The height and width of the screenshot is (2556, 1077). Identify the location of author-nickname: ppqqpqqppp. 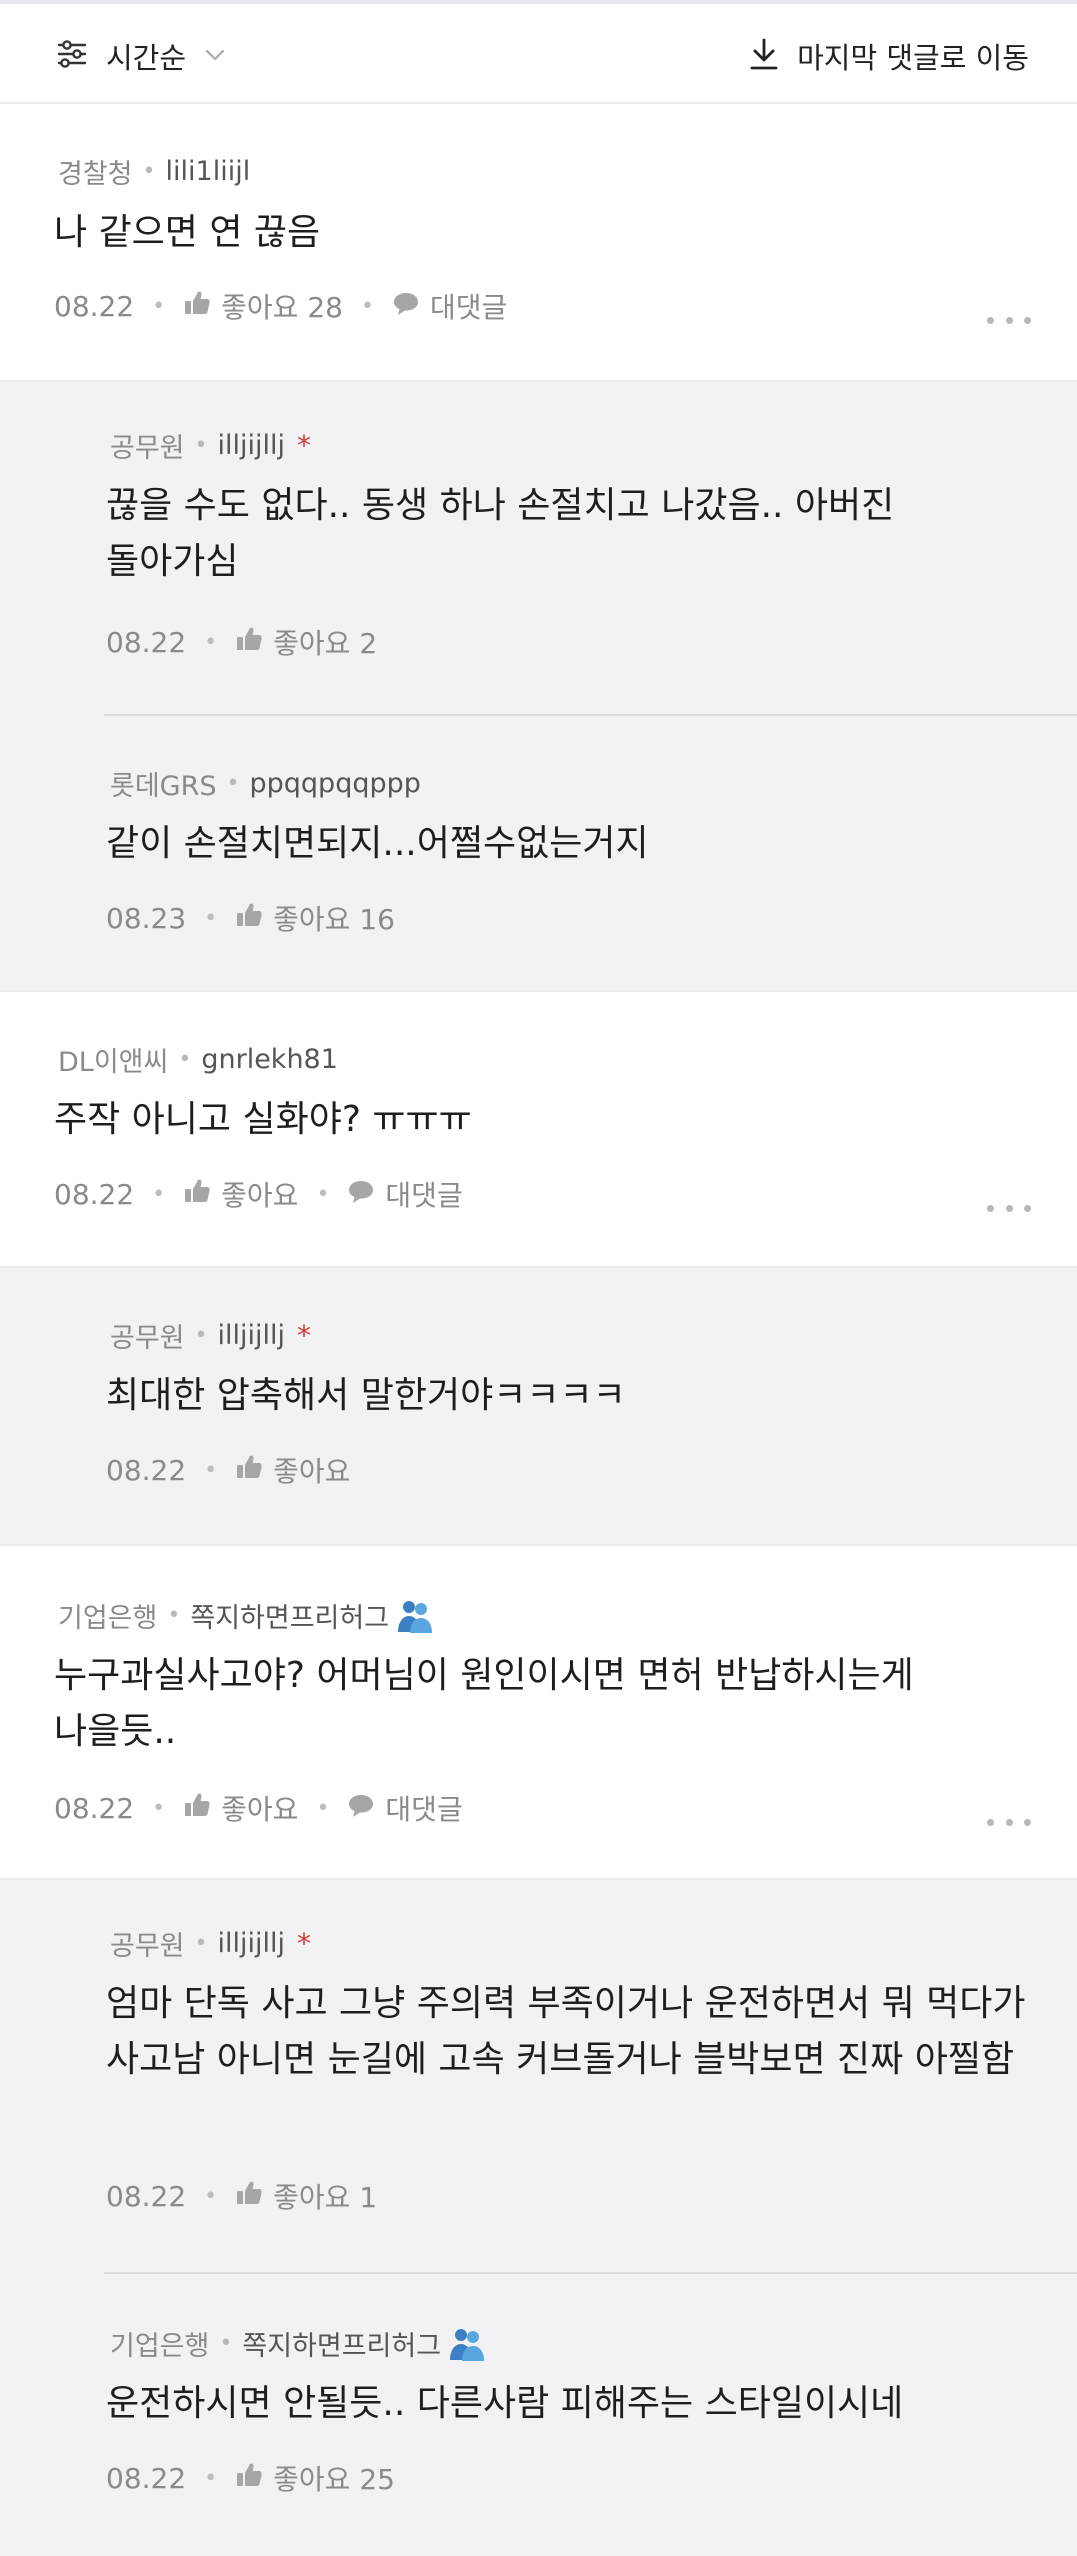
(335, 783).